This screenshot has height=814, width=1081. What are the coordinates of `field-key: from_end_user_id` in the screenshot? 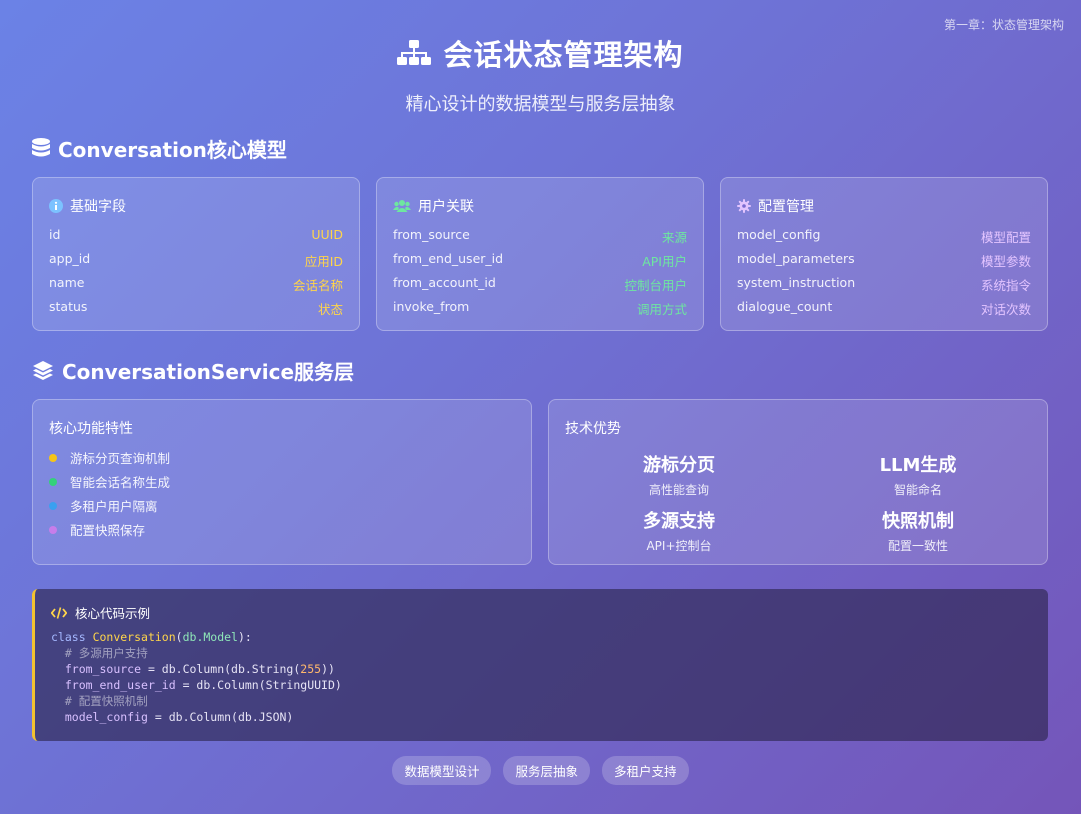 It's located at (448, 258).